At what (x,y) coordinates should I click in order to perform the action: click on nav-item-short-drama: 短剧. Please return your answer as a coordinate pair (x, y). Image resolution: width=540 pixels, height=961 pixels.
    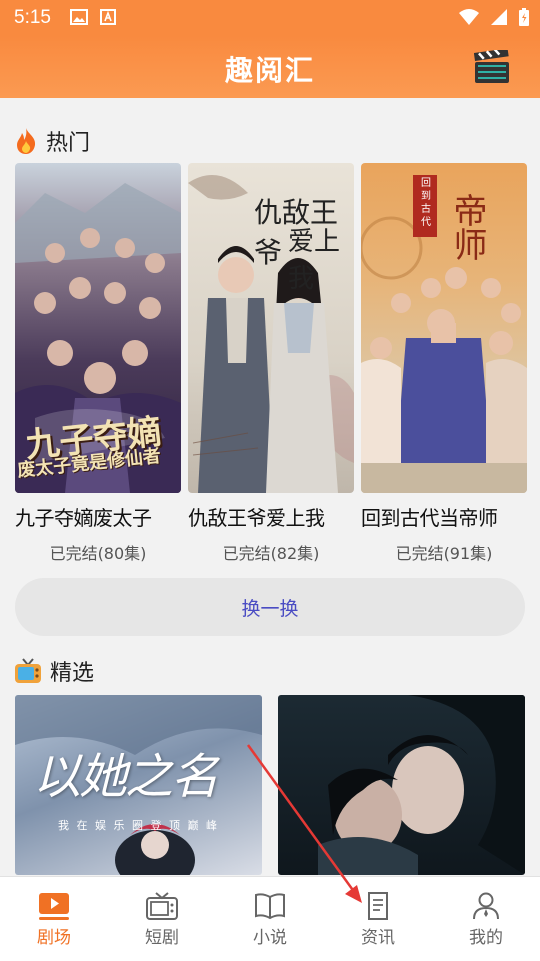
    Looking at the image, I should click on (162, 919).